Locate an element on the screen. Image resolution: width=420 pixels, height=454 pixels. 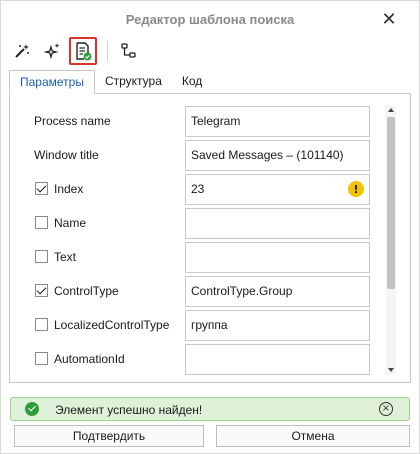
param-row-automation-id: AutomationId is located at coordinates (195, 359).